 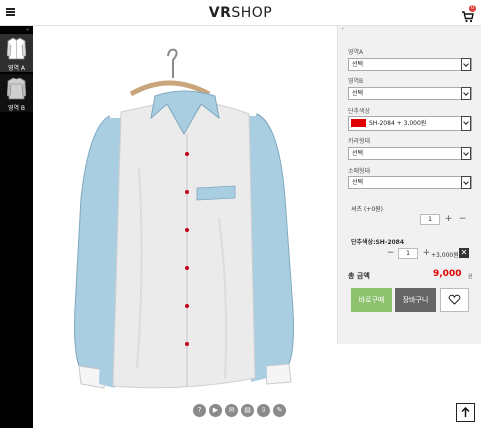 What do you see at coordinates (16, 68) in the screenshot?
I see `sidebar-item-label: 영역 A` at bounding box center [16, 68].